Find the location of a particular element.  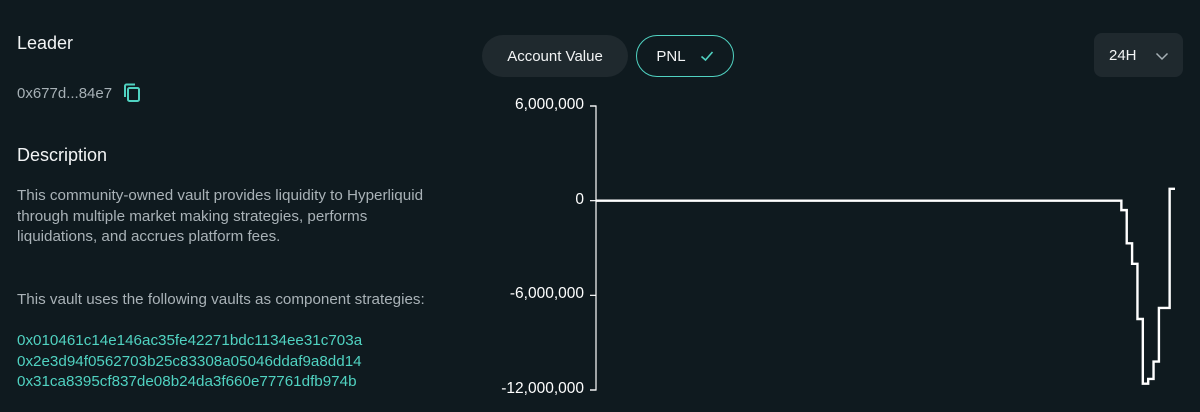

y-axis-line is located at coordinates (593, 248).